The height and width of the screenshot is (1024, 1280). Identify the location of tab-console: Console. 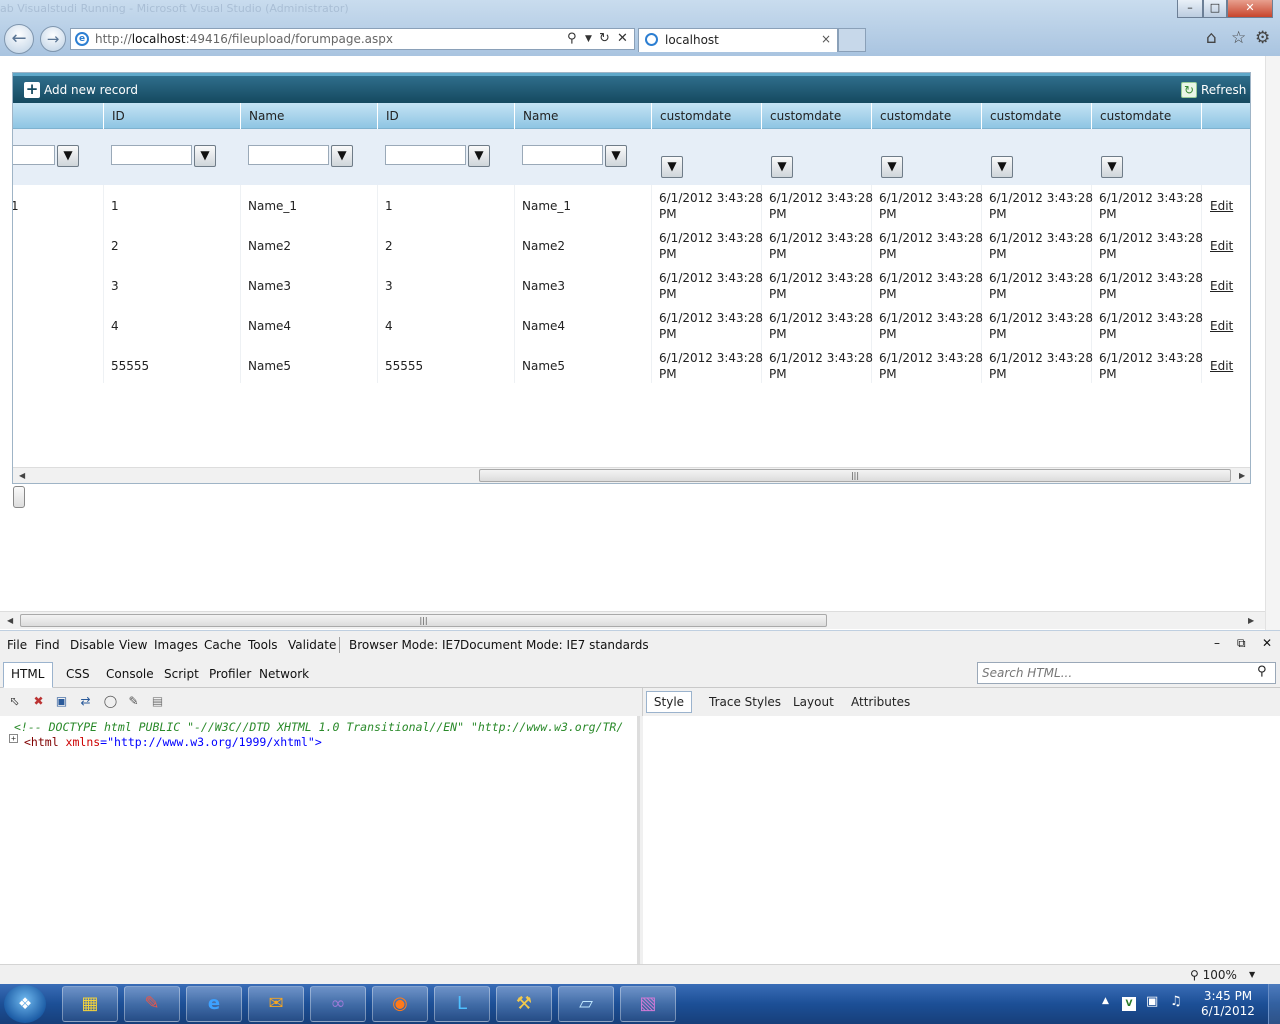
(130, 674).